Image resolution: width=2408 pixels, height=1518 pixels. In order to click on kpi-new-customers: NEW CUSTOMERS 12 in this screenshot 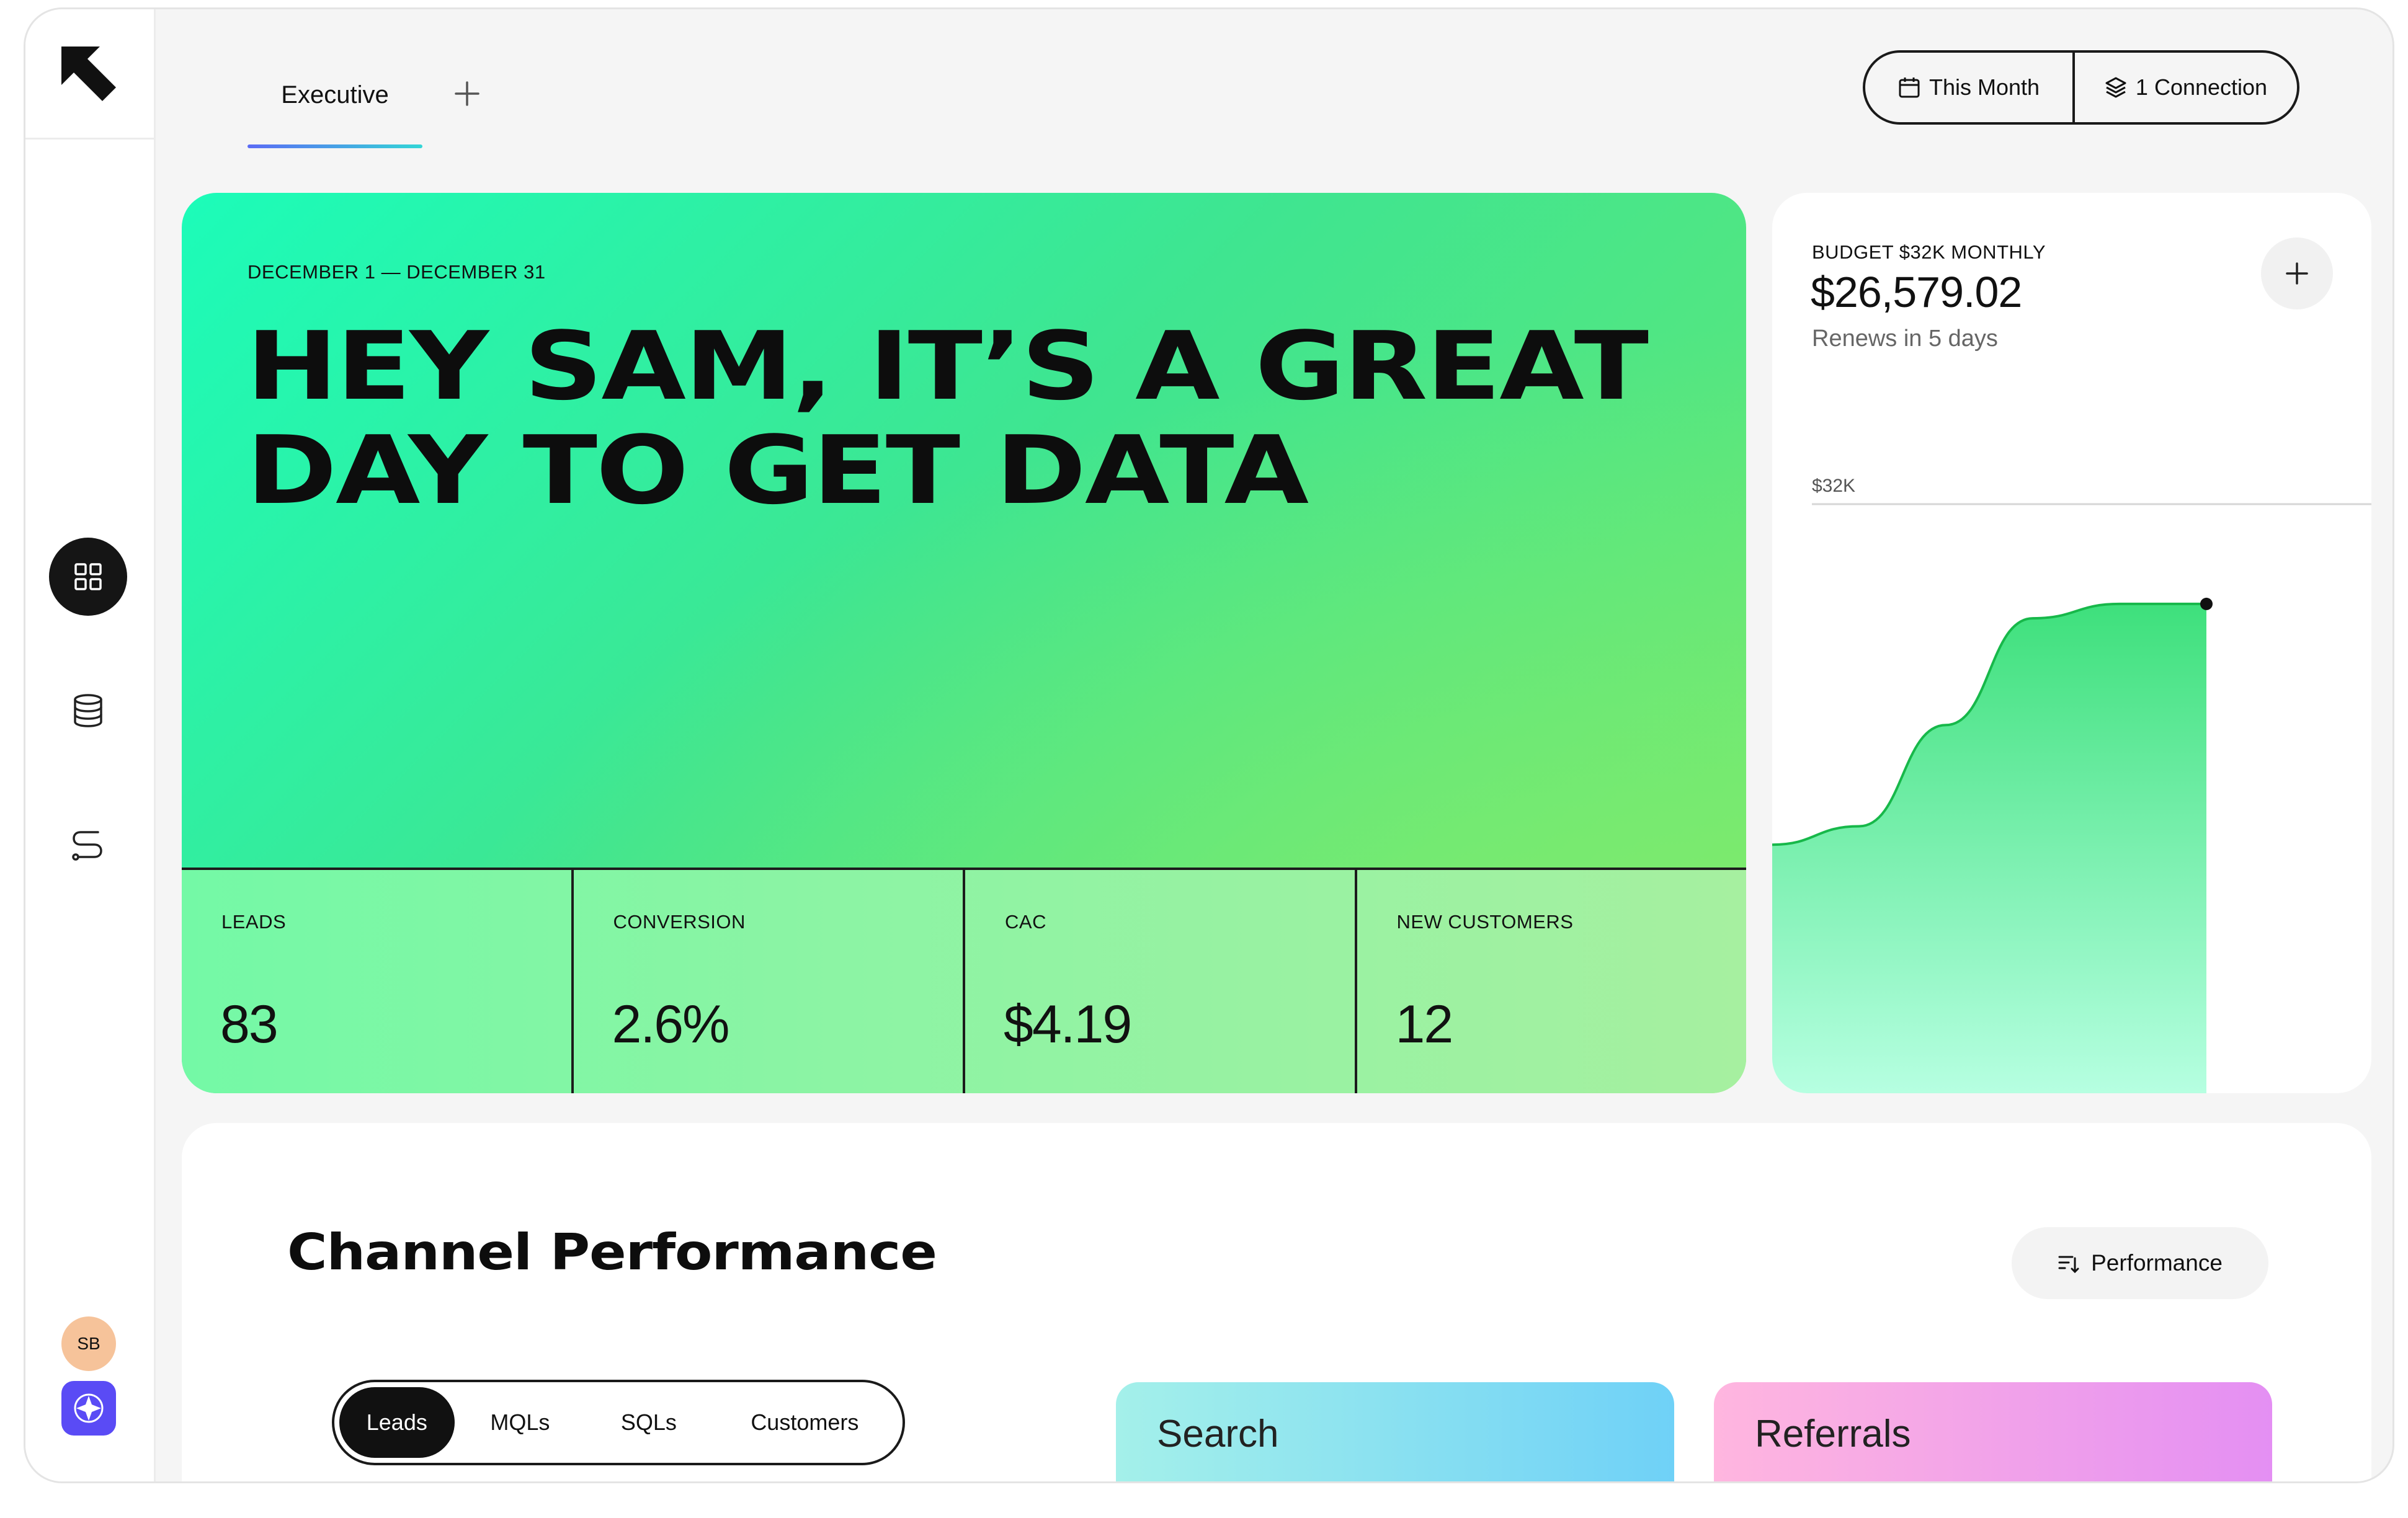, I will do `click(1552, 981)`.